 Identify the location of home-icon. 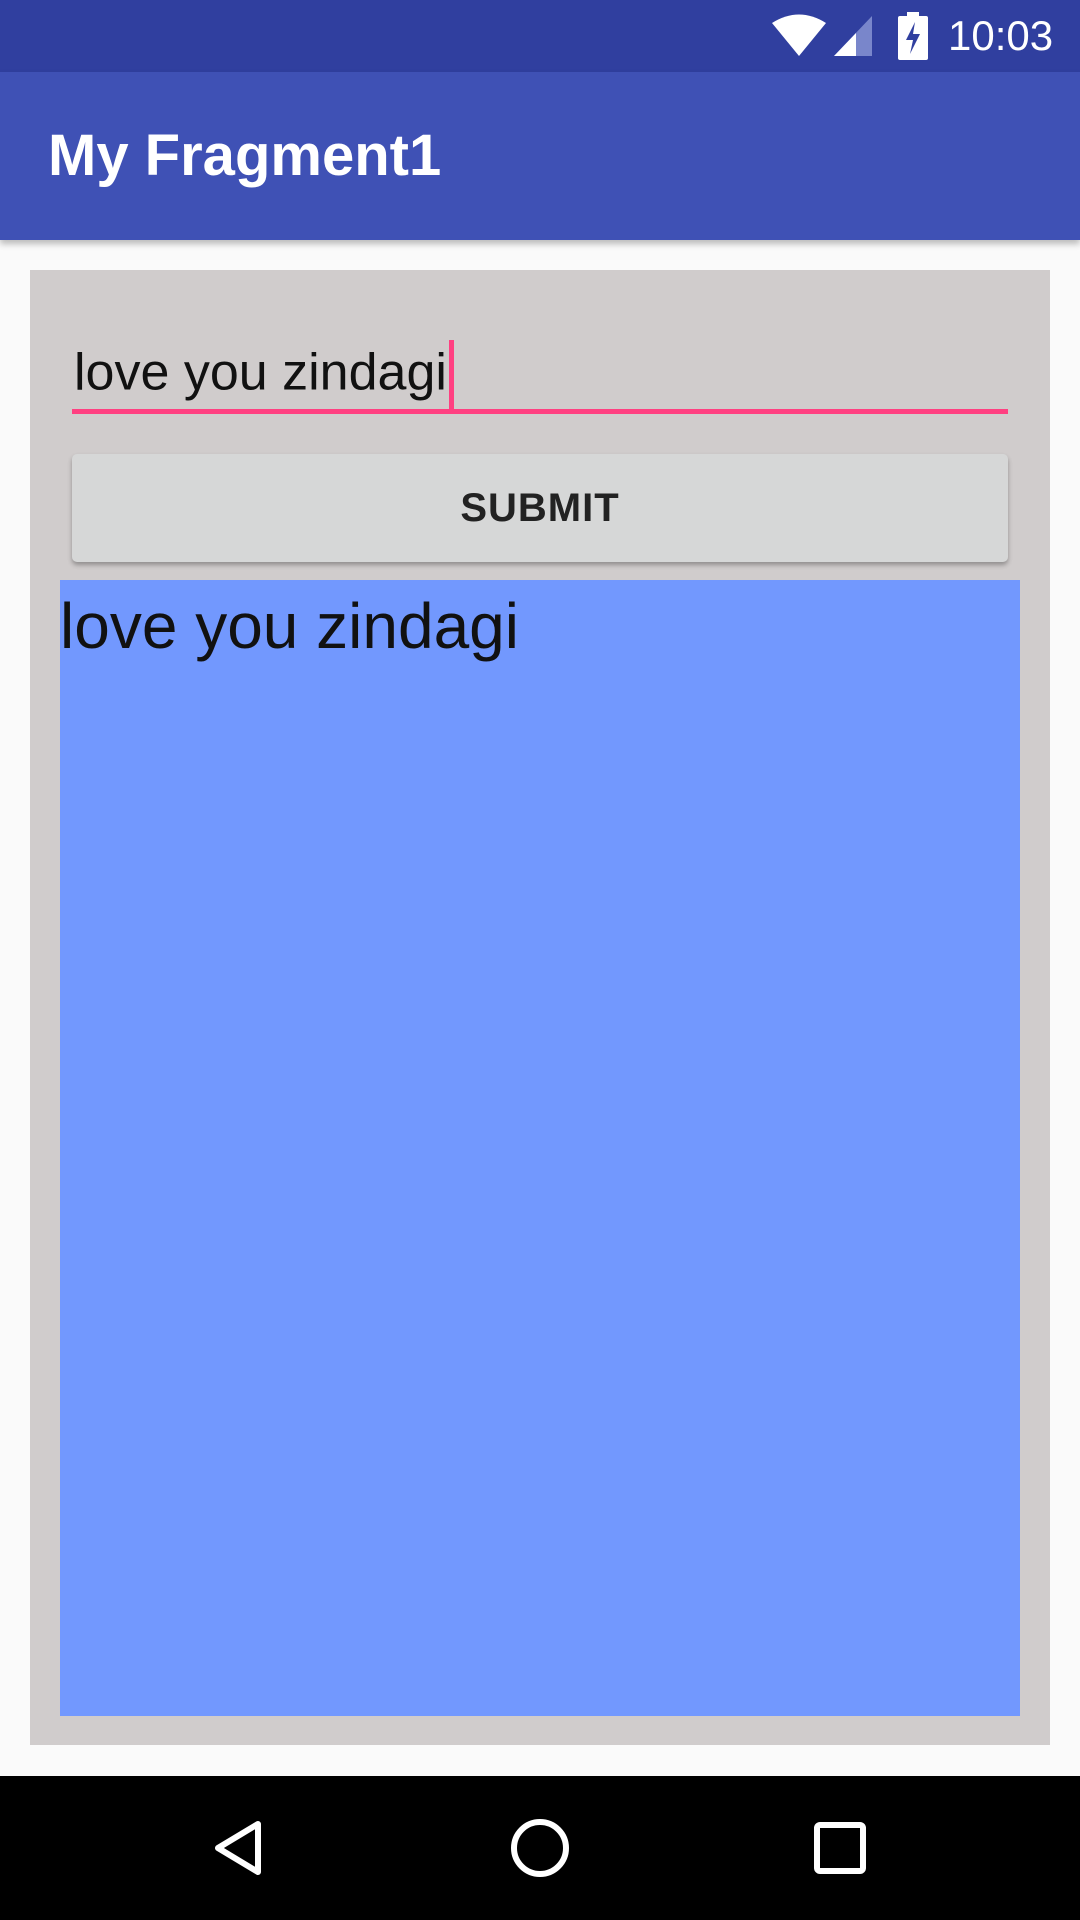
(540, 1848).